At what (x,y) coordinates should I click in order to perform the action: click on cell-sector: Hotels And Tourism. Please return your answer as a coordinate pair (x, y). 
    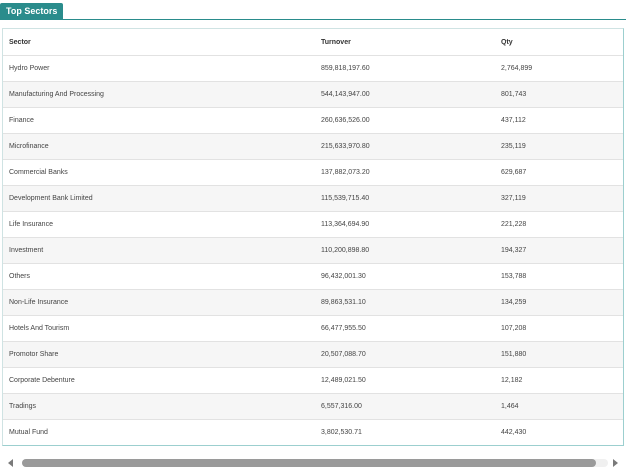
    Looking at the image, I should click on (159, 328).